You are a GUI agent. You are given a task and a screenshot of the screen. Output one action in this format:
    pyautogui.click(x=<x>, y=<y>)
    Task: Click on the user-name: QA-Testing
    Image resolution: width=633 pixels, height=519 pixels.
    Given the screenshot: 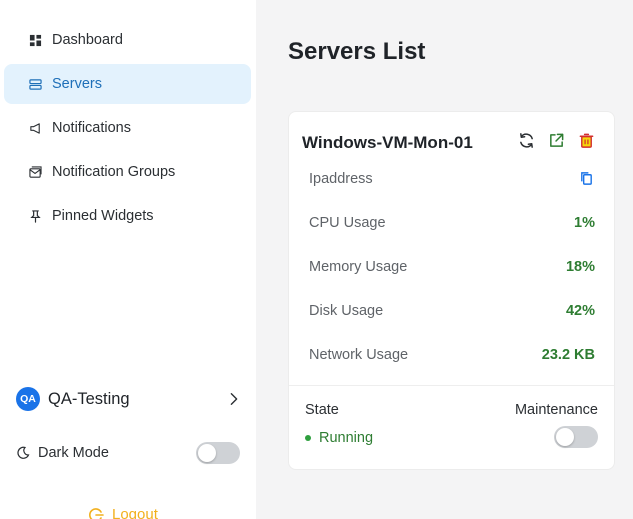 What is the action you would take?
    pyautogui.click(x=89, y=398)
    